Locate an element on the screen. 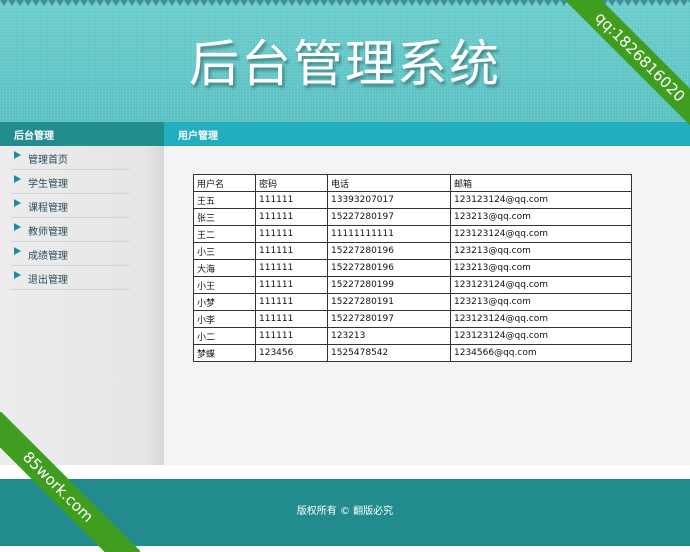  cell-username: 小李 is located at coordinates (224, 319).